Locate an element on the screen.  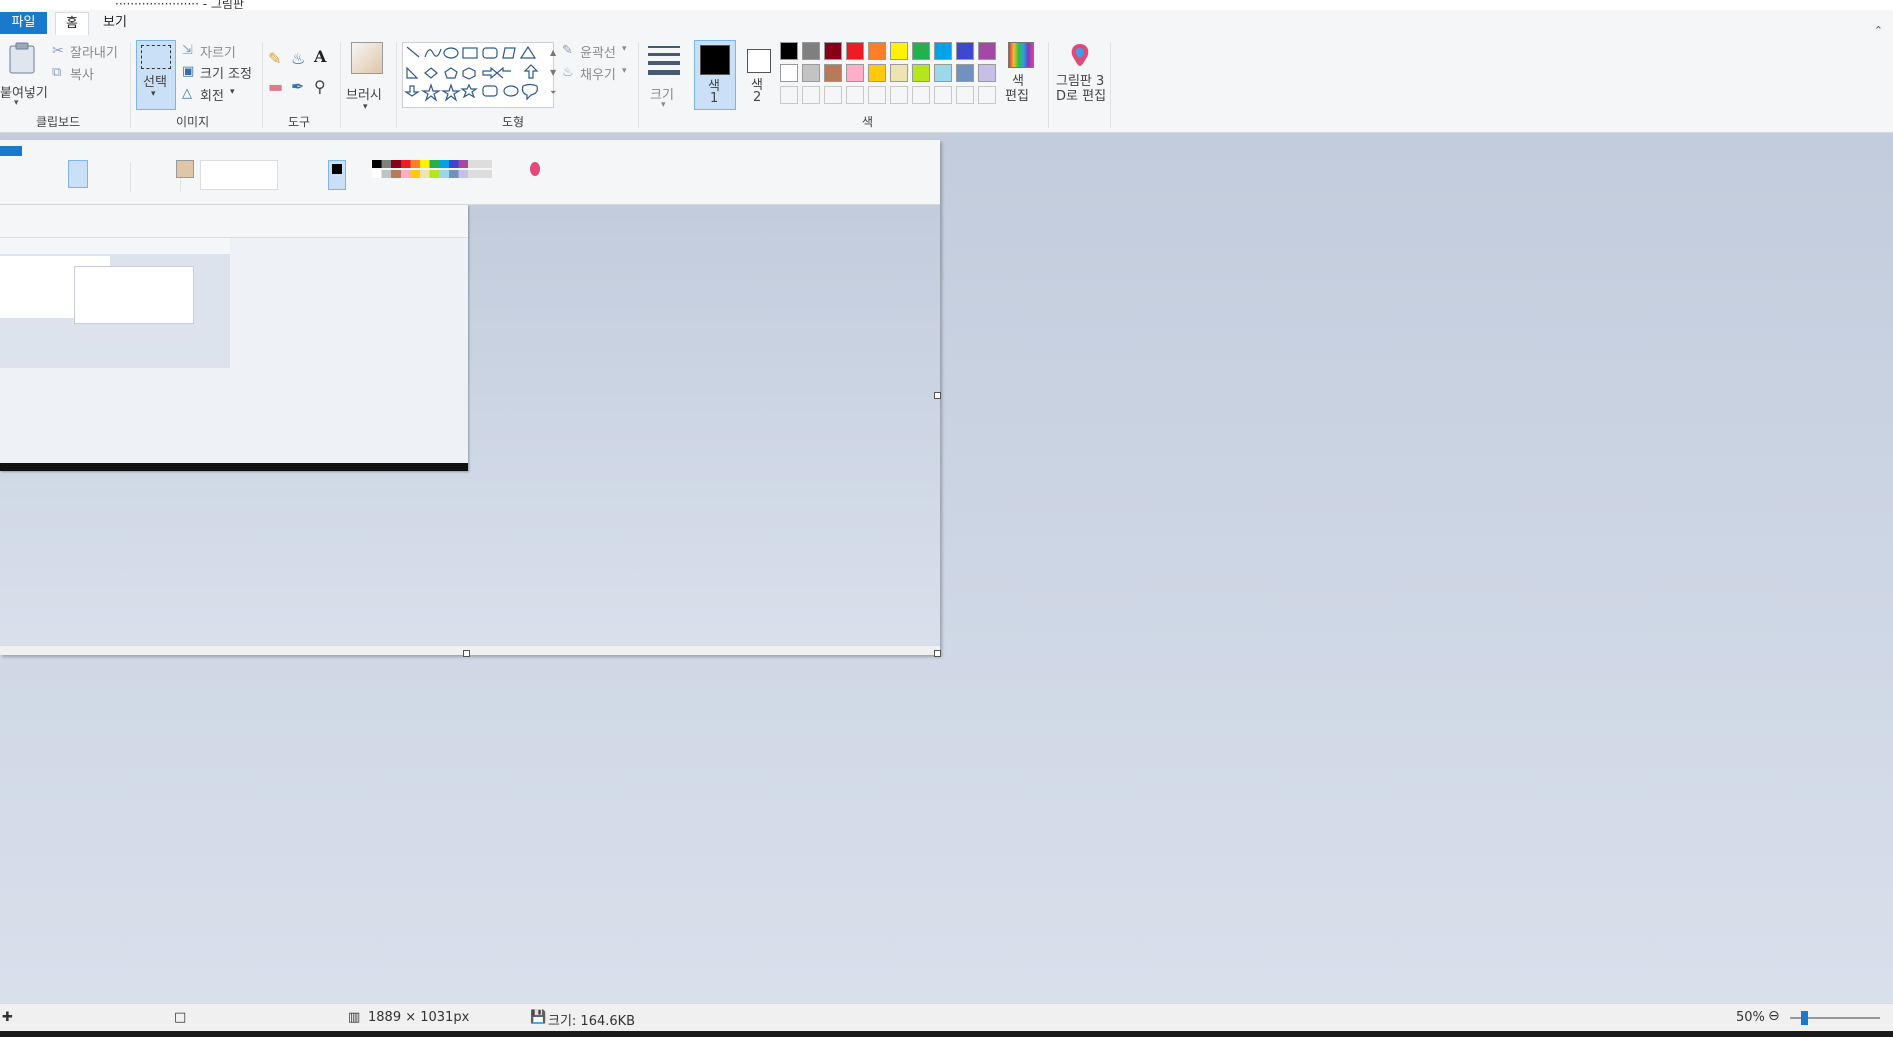
rotate-label: 회전 is located at coordinates (212, 96).